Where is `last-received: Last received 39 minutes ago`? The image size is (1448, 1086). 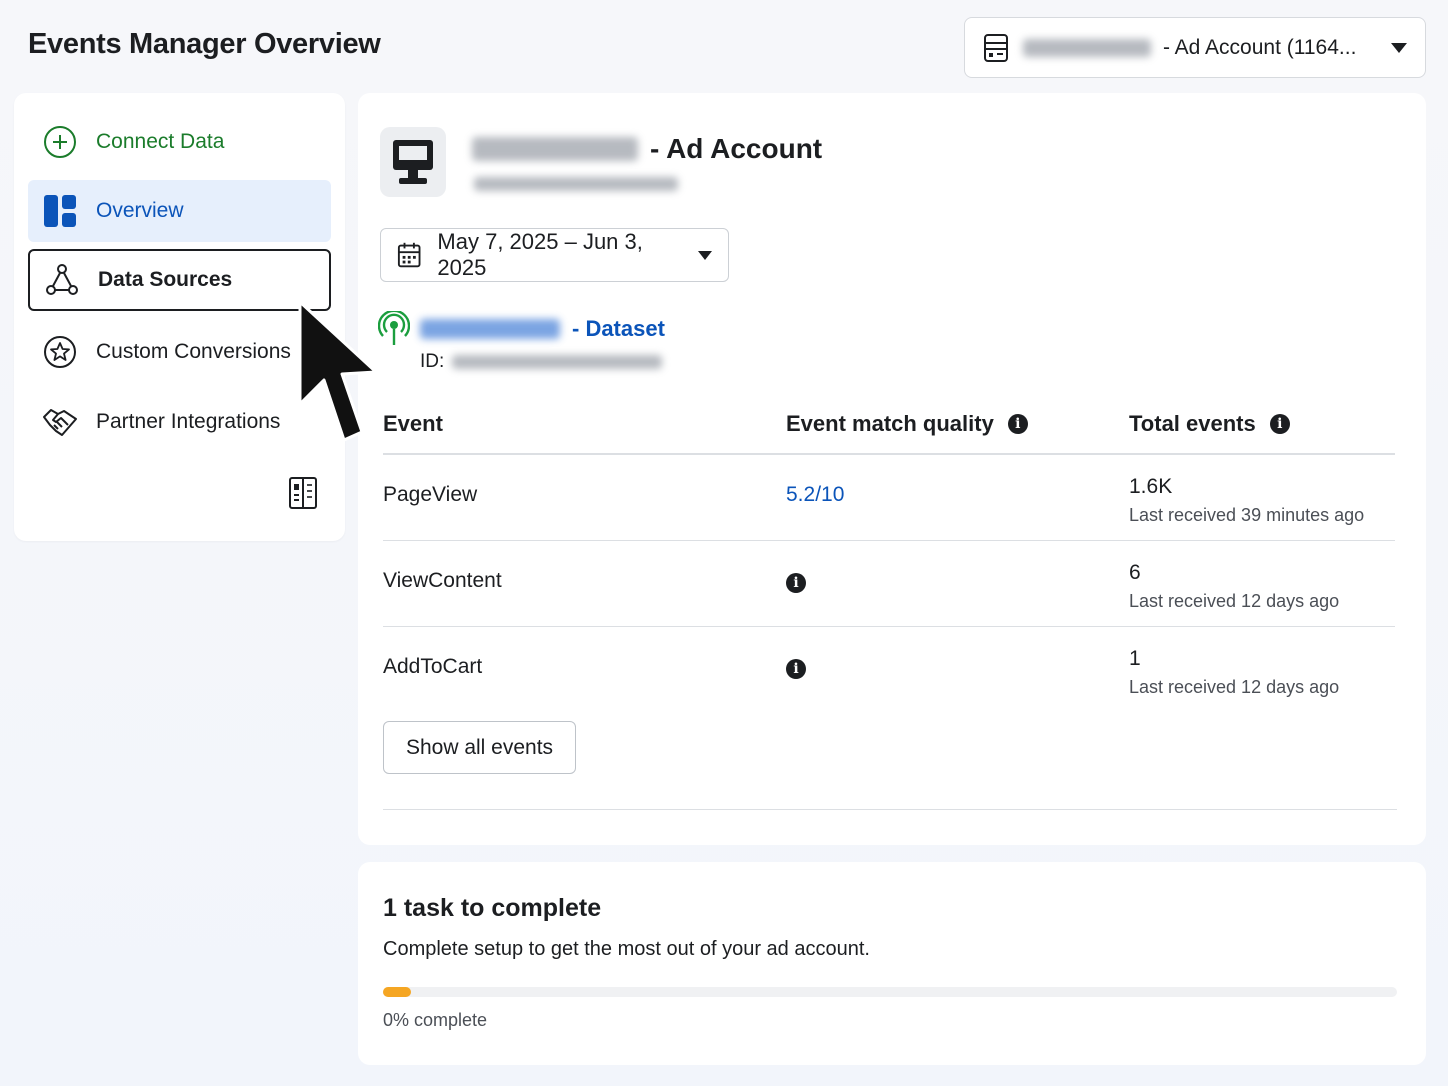 last-received: Last received 39 minutes ago is located at coordinates (1247, 515).